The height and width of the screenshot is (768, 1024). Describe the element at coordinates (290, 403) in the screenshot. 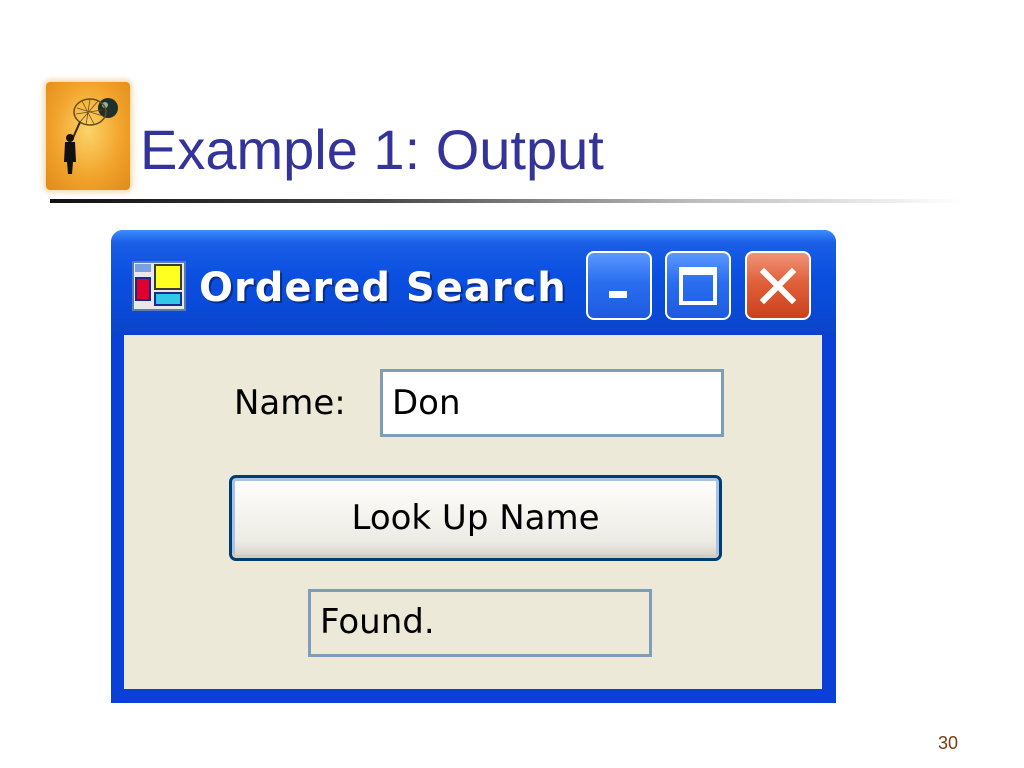

I see `name-label: Name:` at that location.